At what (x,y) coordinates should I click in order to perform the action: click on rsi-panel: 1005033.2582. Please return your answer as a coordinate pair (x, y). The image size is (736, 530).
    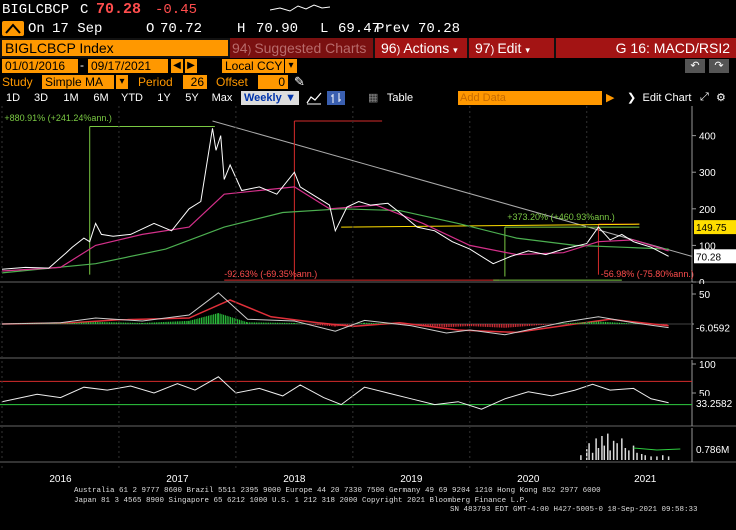
    Looking at the image, I should click on (368, 393).